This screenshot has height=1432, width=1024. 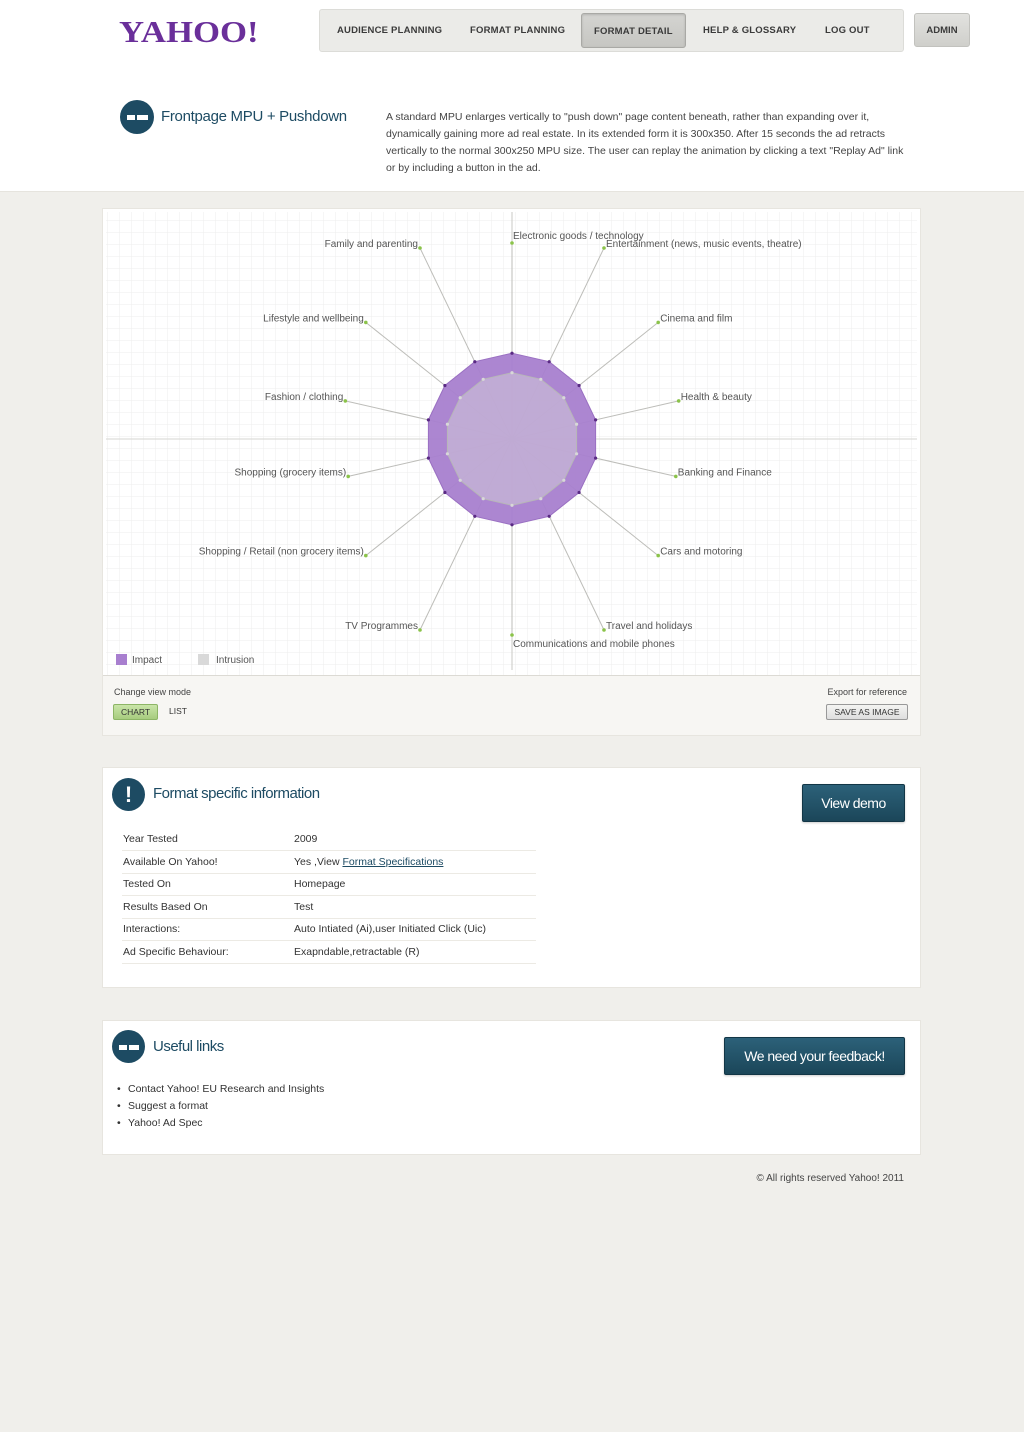 I want to click on info-value: 2009, so click(x=415, y=839).